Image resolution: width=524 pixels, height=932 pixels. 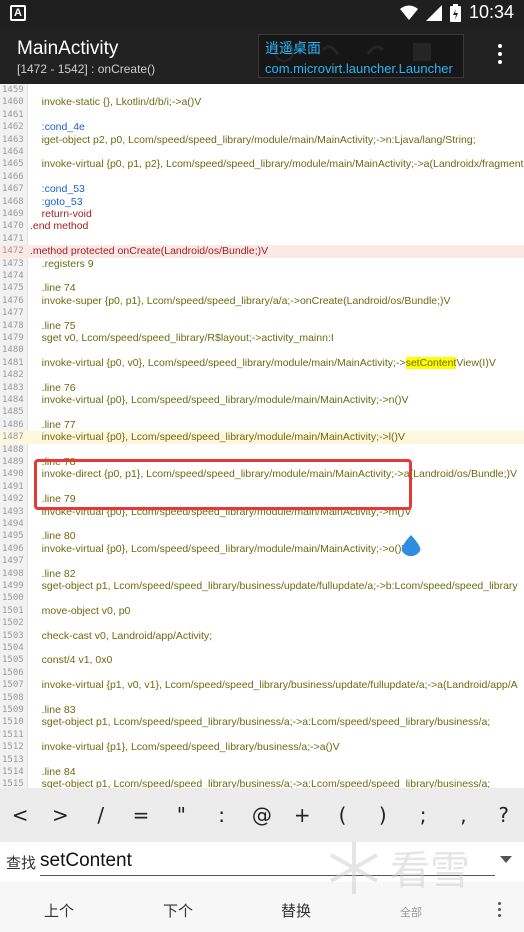 What do you see at coordinates (302, 815) in the screenshot?
I see `symbol-key: +` at bounding box center [302, 815].